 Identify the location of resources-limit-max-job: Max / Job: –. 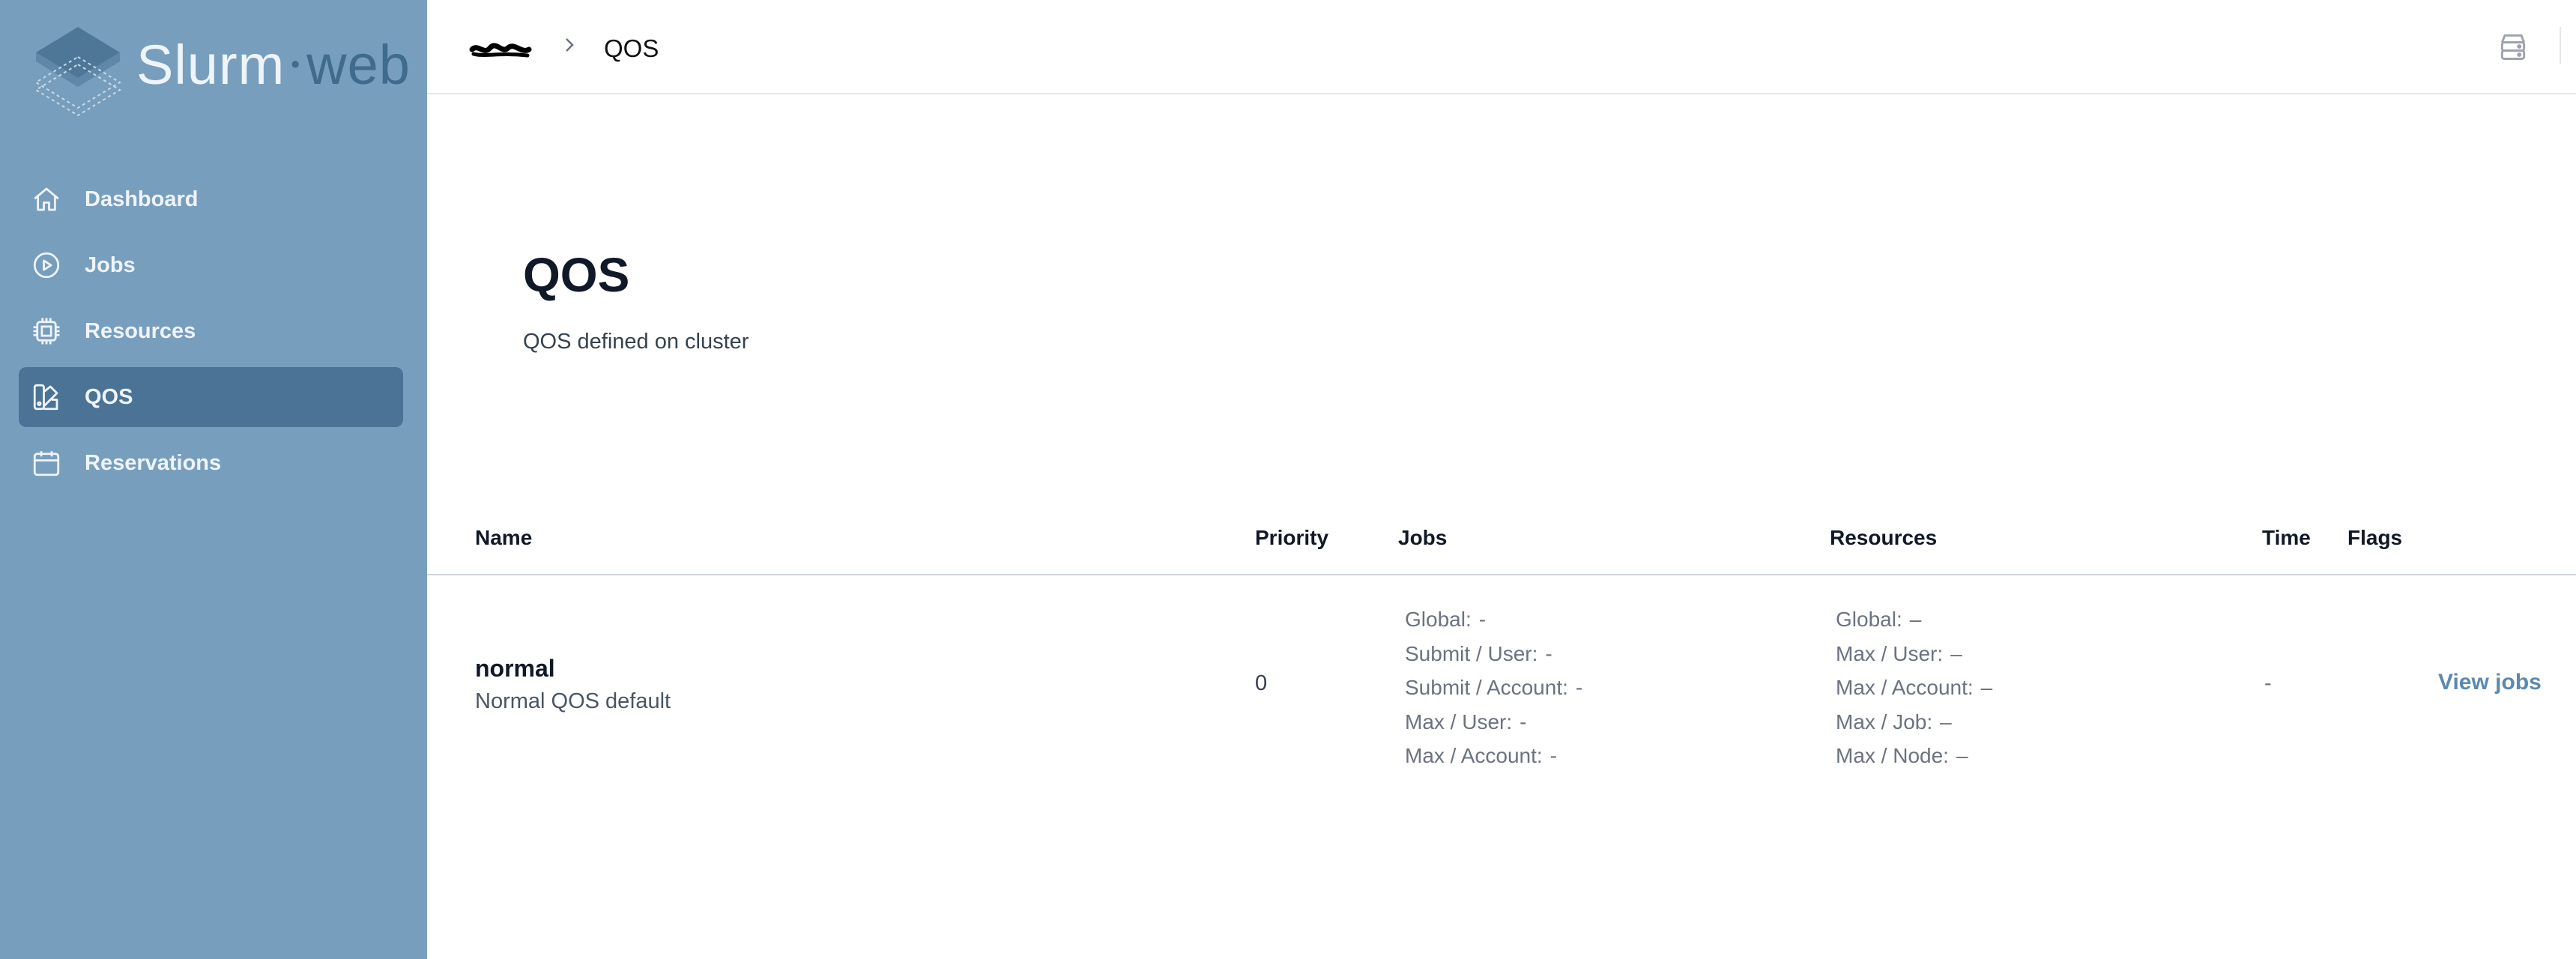
(1894, 721).